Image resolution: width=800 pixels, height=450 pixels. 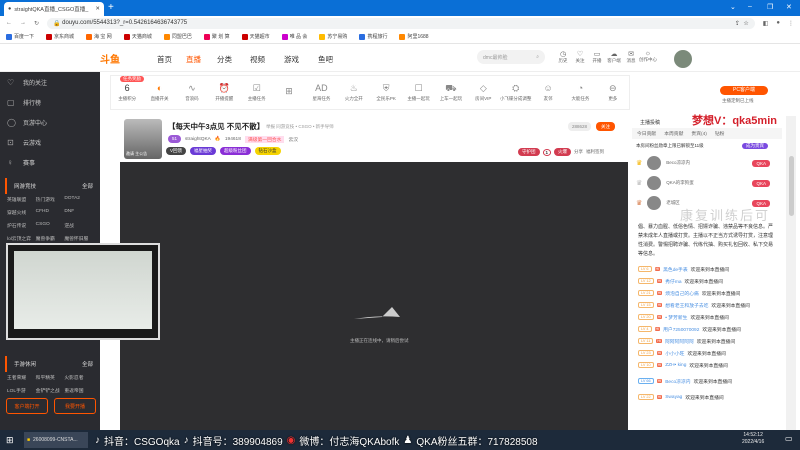 I want to click on header-bulb: ☼ 创作中心, so click(x=648, y=56).